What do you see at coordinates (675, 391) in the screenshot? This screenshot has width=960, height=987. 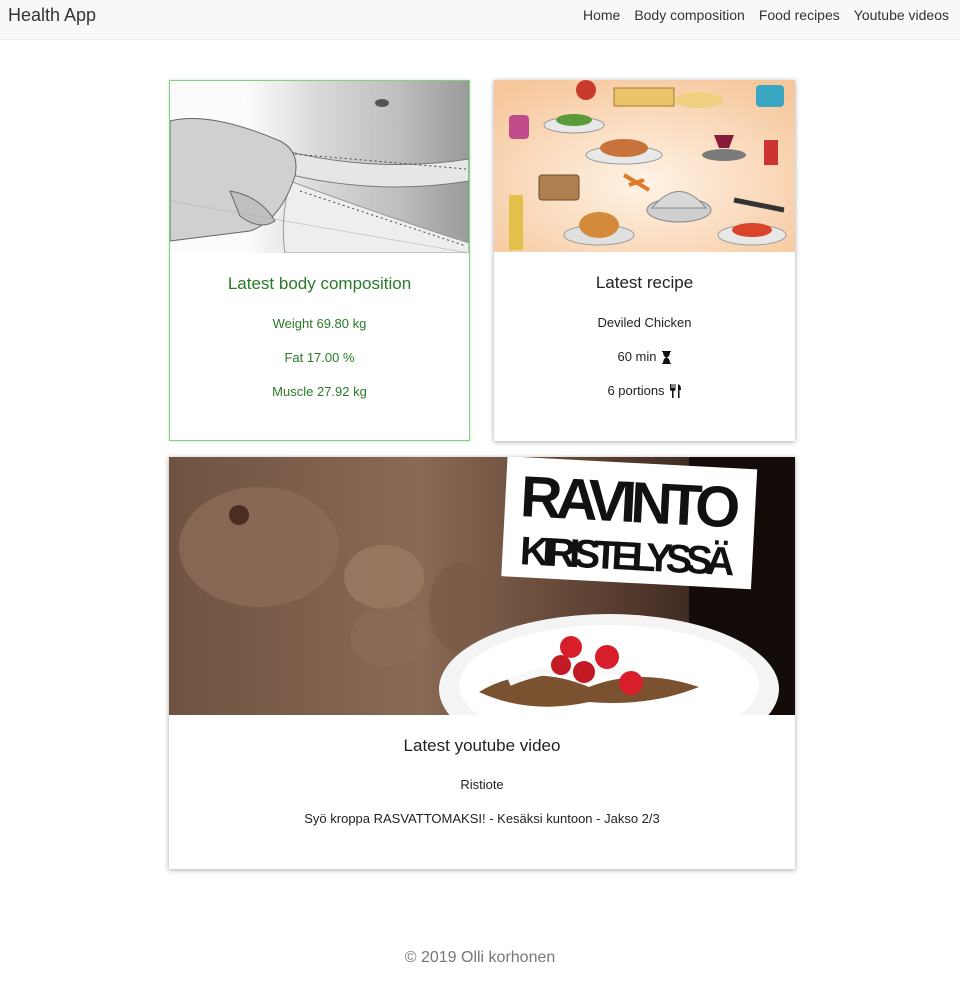 I see `fork-knife-icon` at bounding box center [675, 391].